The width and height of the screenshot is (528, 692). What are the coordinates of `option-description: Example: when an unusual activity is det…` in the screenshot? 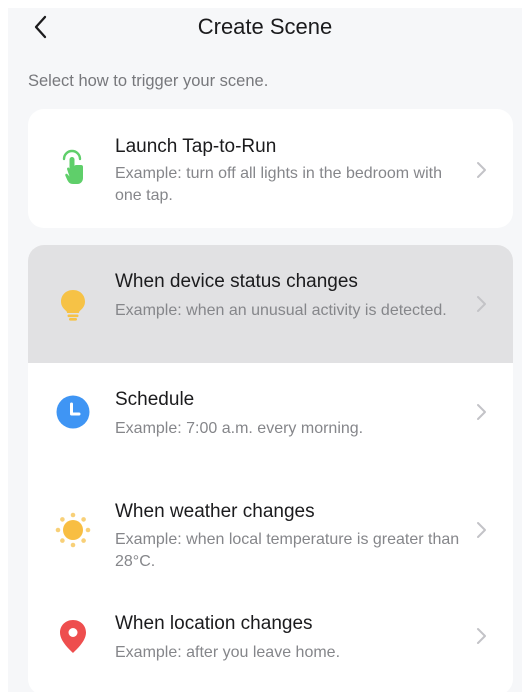 It's located at (281, 310).